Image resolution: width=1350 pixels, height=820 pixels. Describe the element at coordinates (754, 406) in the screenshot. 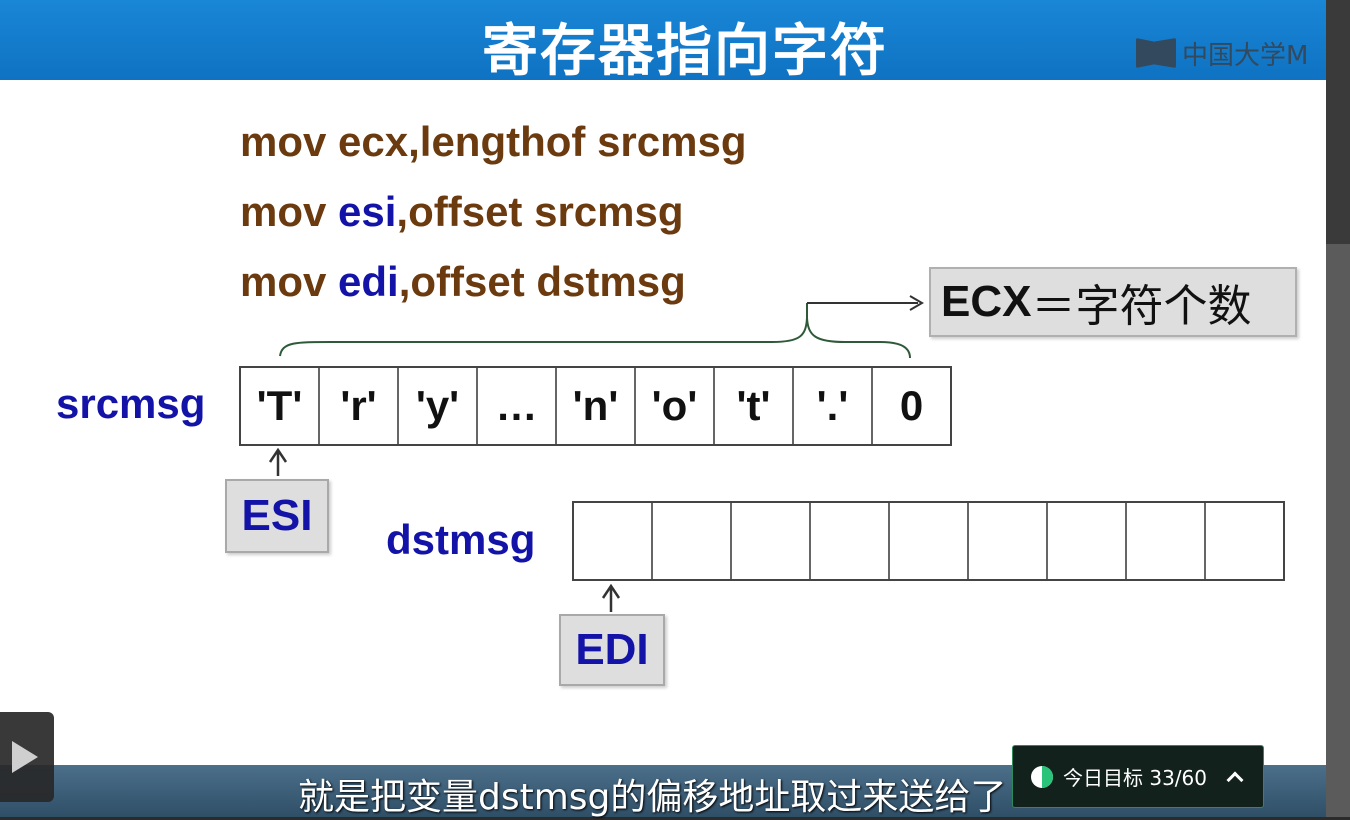

I see `srcmsg-cell: 't'` at that location.